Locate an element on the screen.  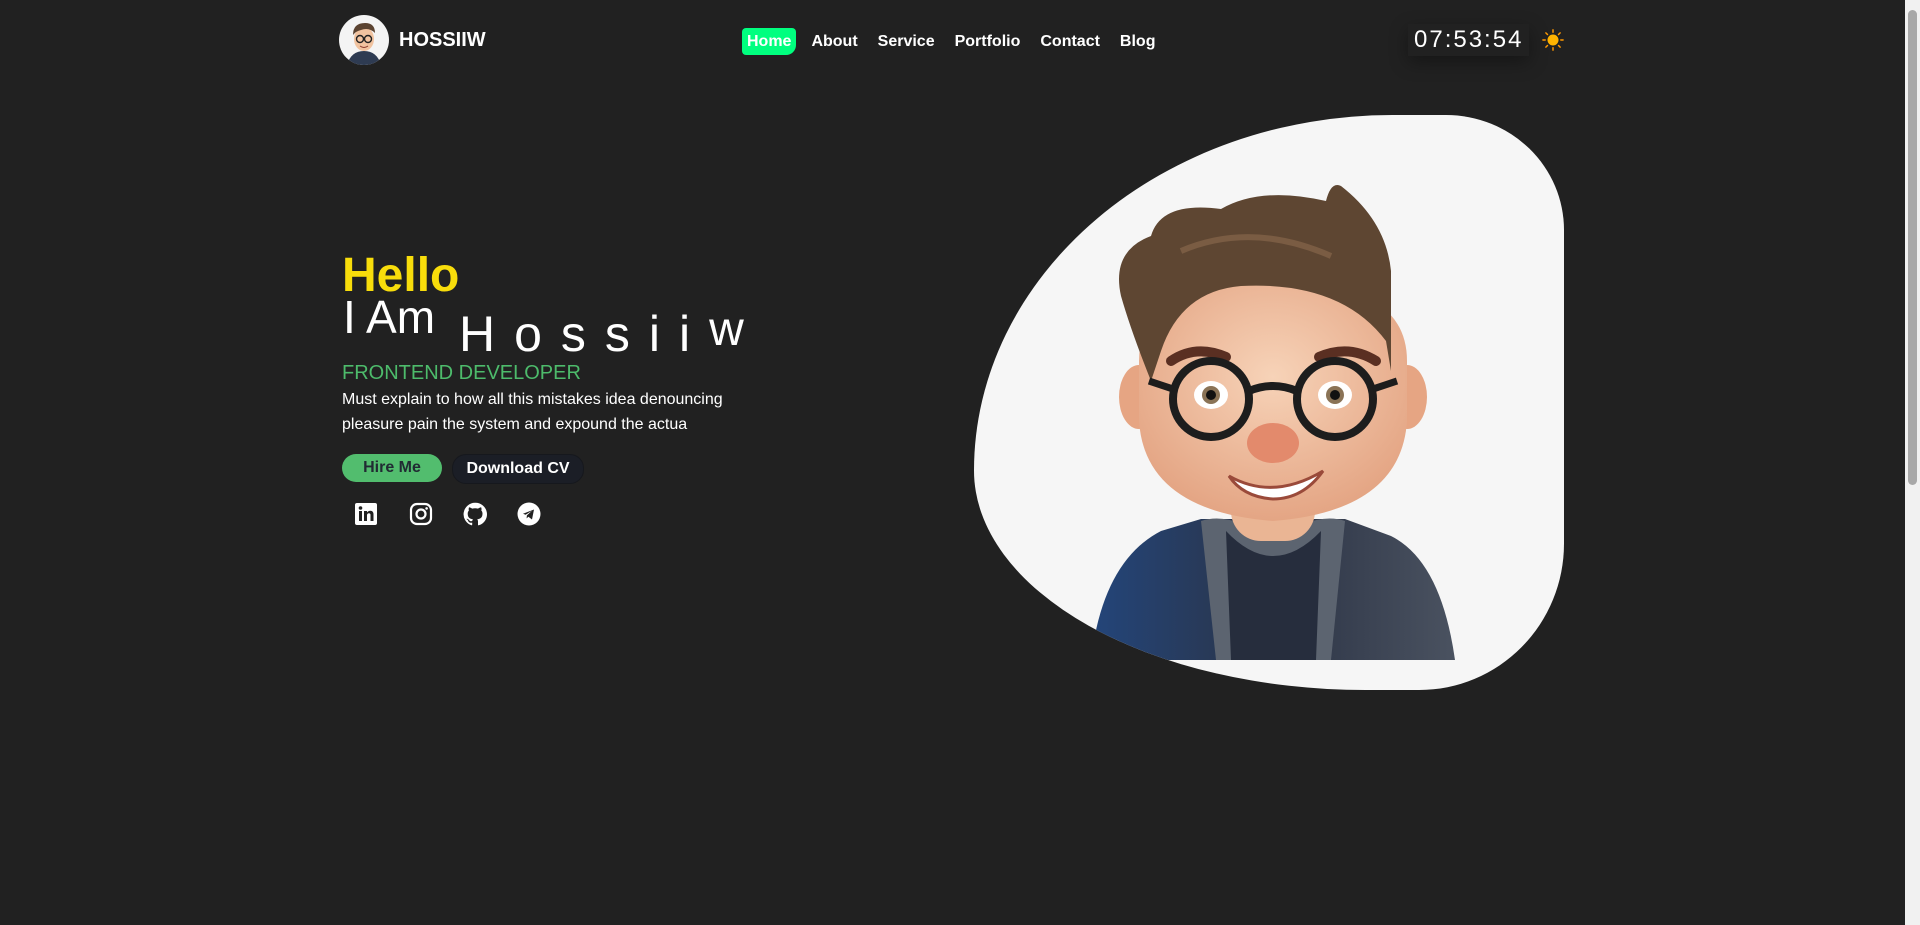
linkedin-icon is located at coordinates (366, 514).